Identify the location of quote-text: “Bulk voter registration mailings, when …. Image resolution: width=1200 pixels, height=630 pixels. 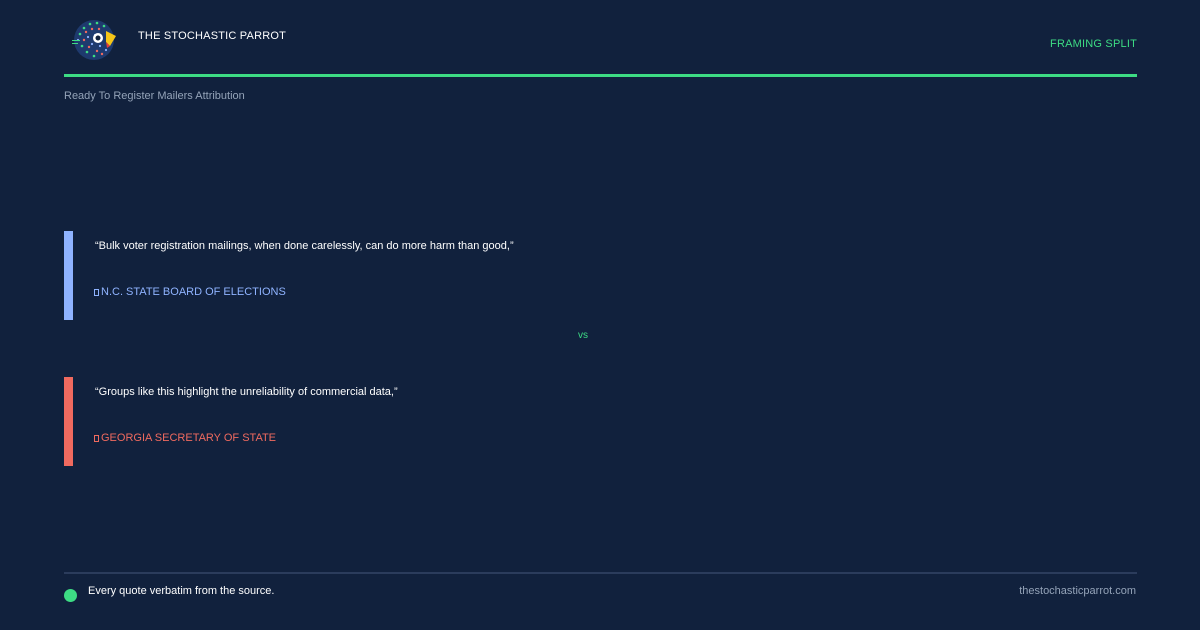
(304, 246).